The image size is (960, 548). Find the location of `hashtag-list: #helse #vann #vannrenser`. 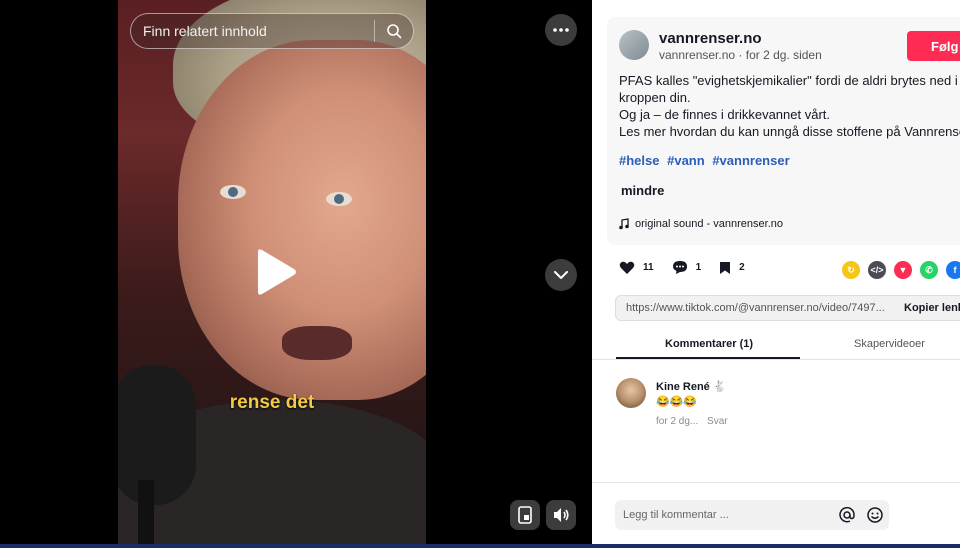

hashtag-list: #helse #vann #vannrenser is located at coordinates (706, 160).